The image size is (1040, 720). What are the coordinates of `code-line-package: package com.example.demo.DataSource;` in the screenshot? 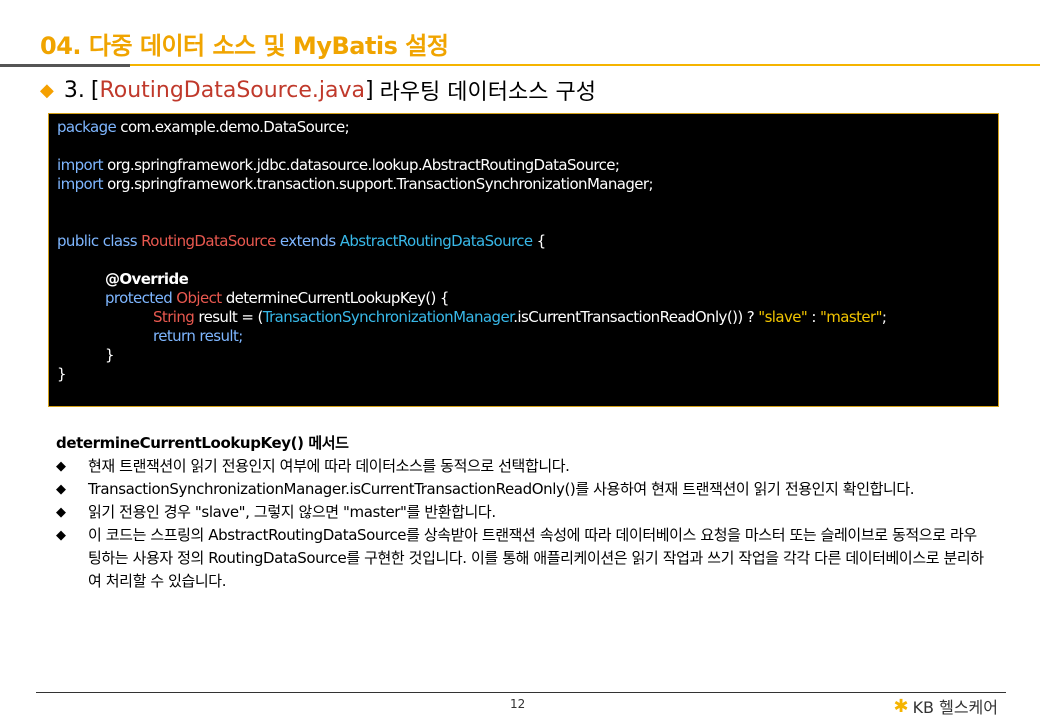 It's located at (203, 127).